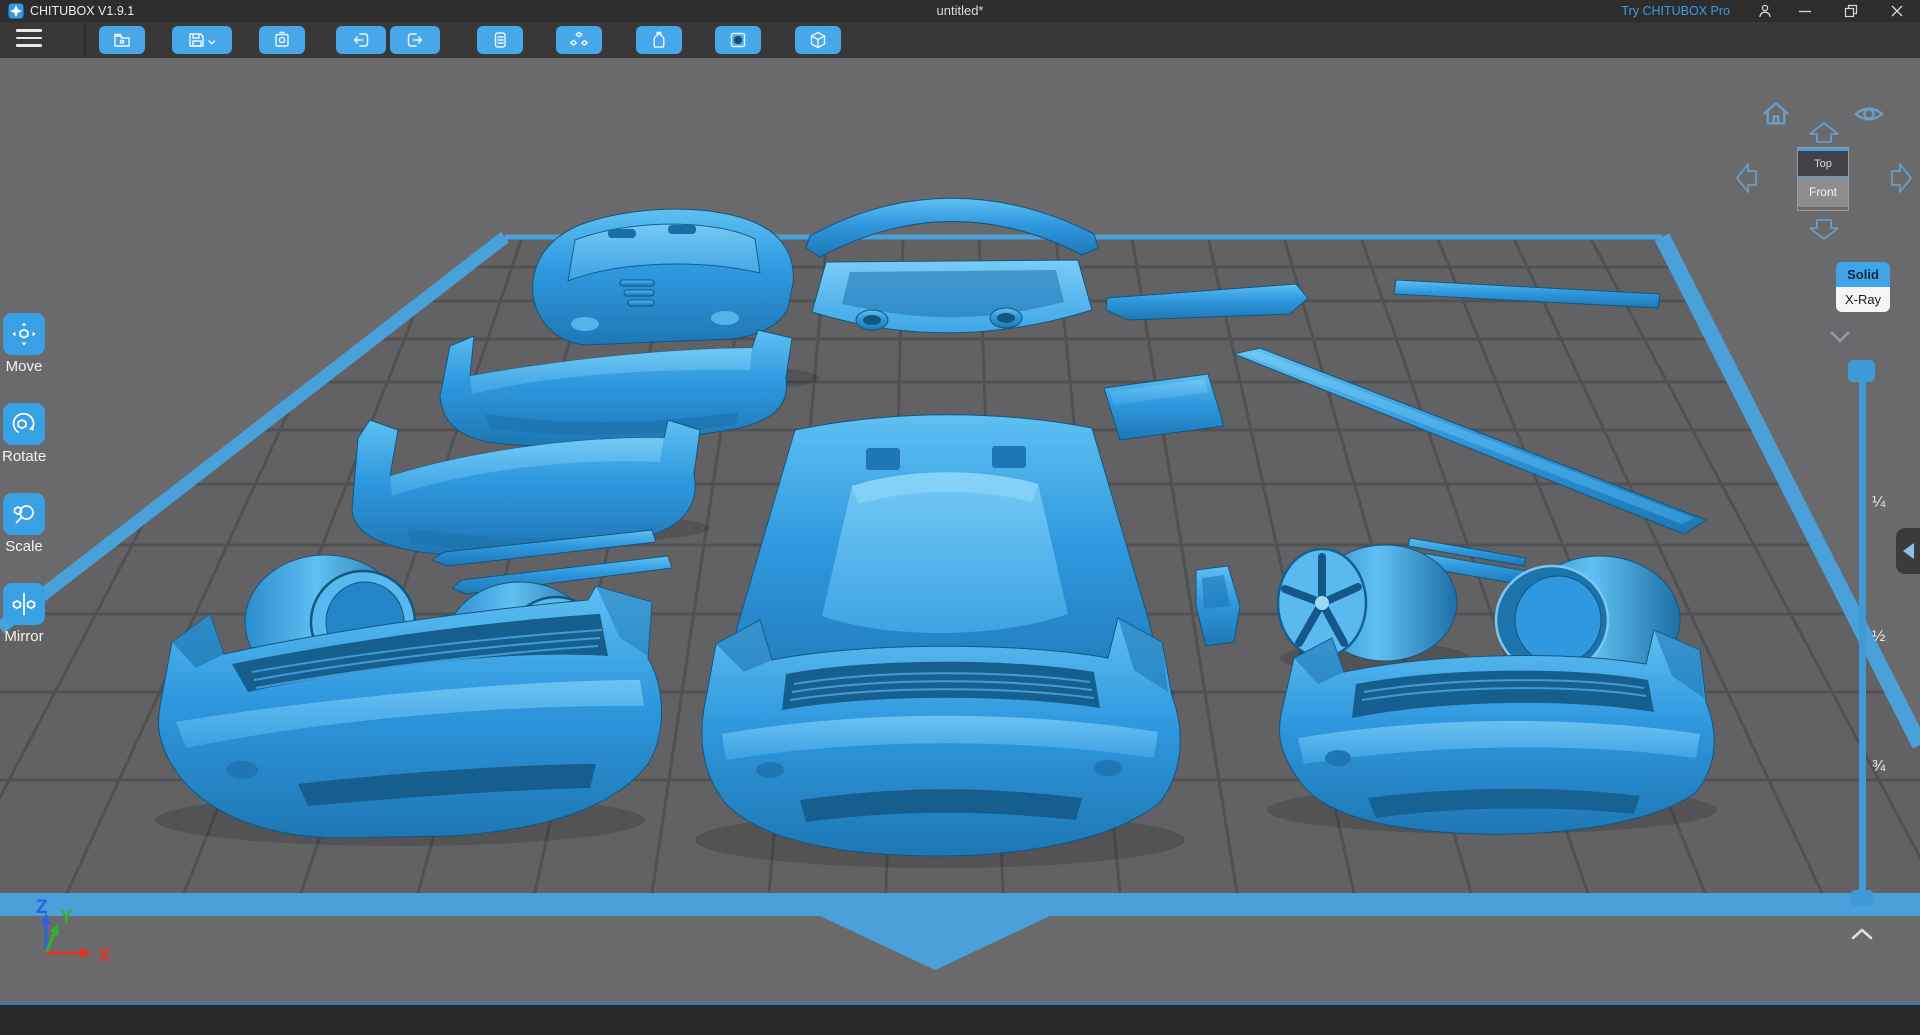  Describe the element at coordinates (960, 1019) in the screenshot. I see `status-bar` at that location.